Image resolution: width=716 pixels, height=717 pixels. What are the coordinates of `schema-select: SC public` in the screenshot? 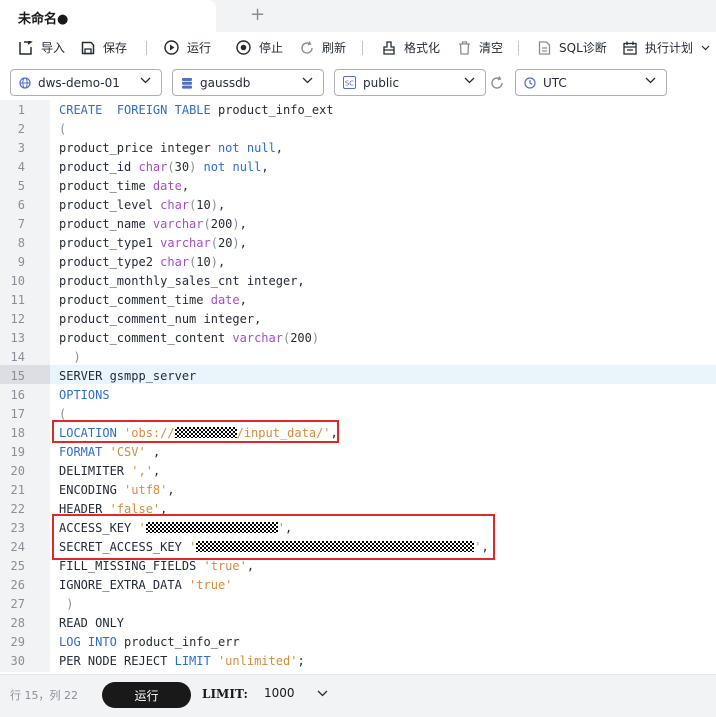 It's located at (410, 82).